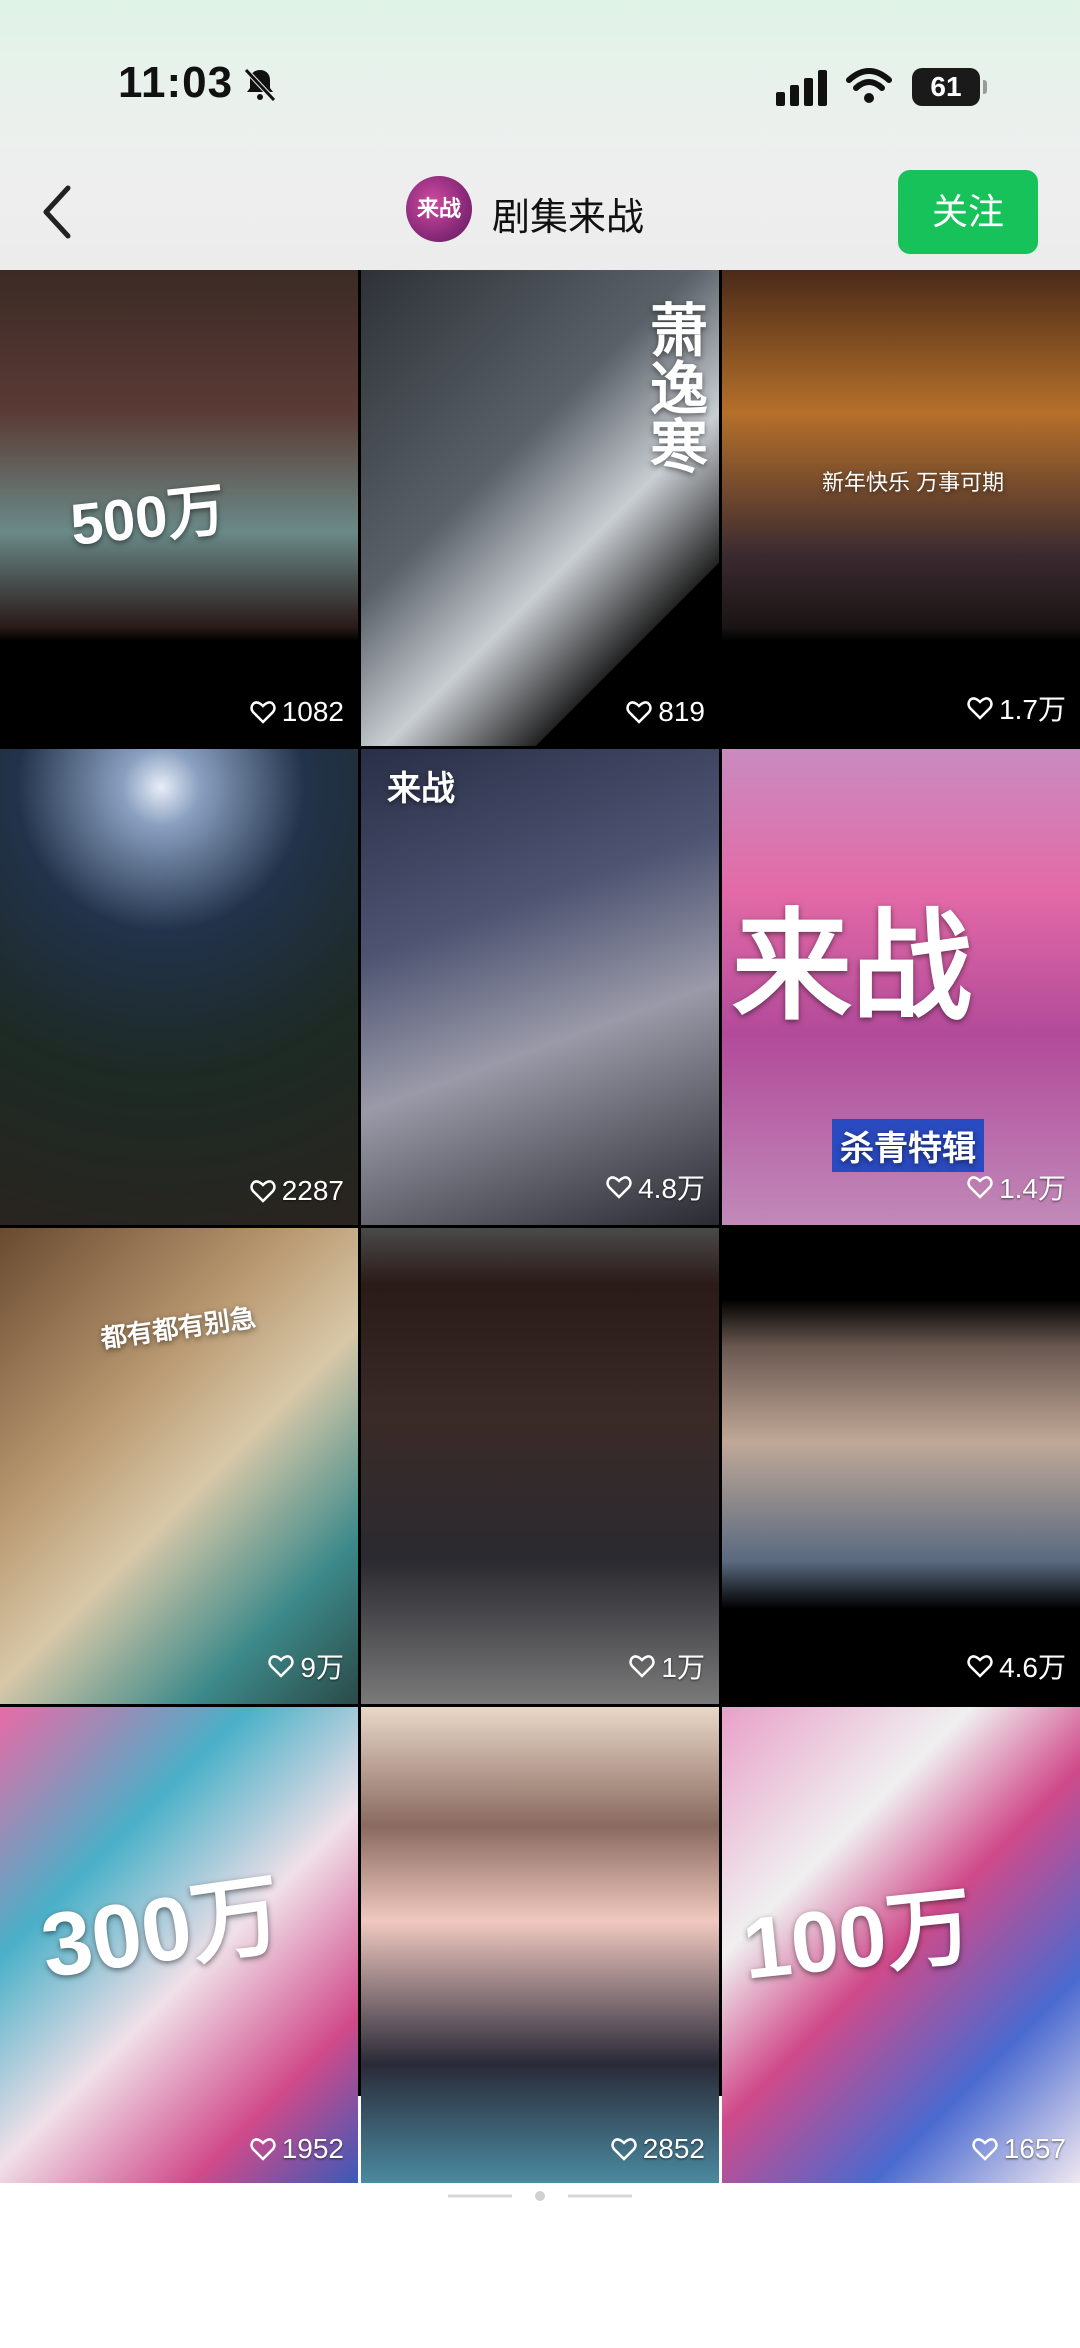 This screenshot has height=2348, width=1080. I want to click on like-count: 1.7万, so click(1016, 708).